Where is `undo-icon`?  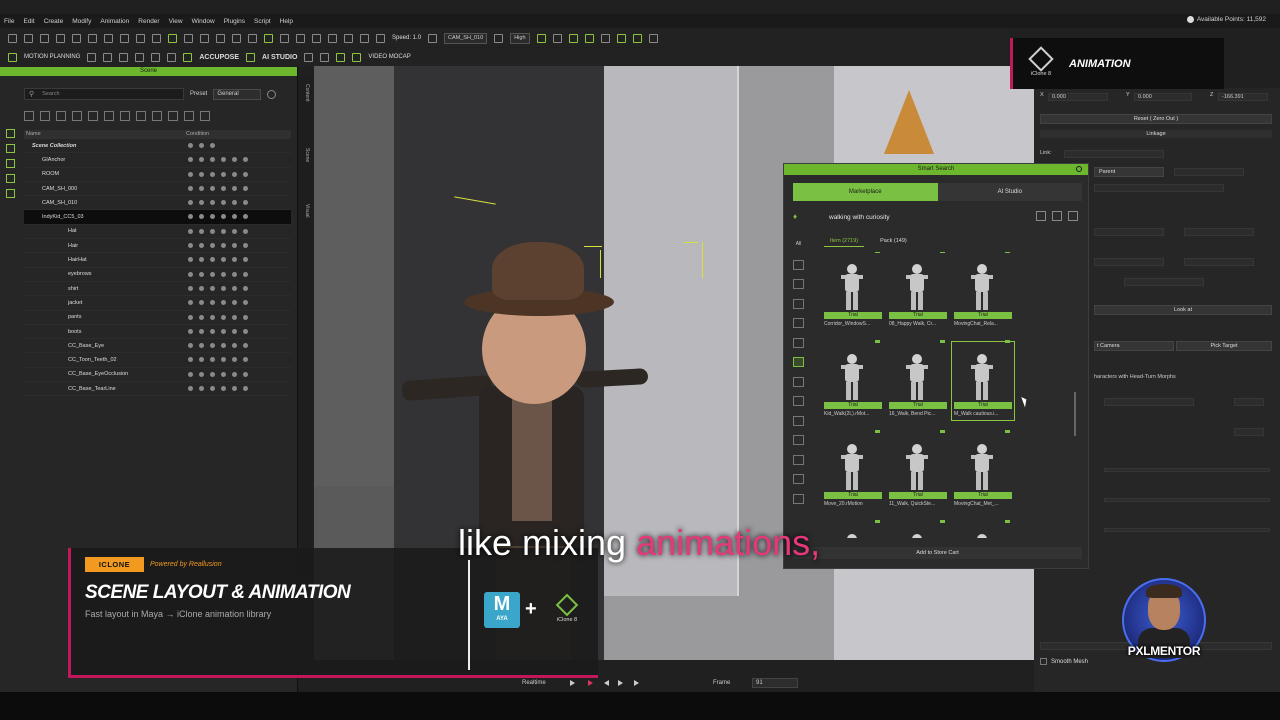 undo-icon is located at coordinates (140, 38).